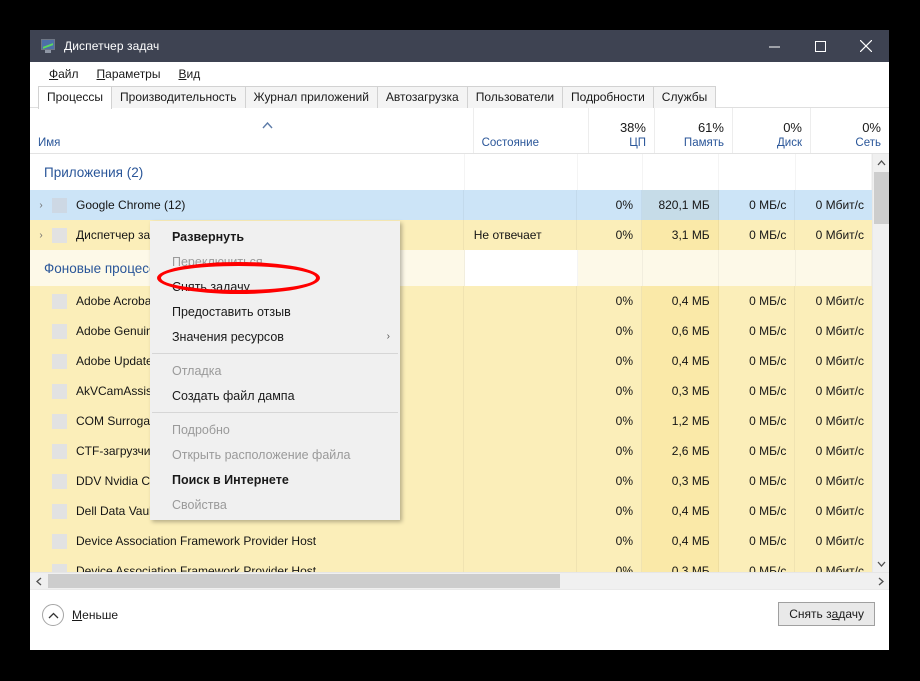 This screenshot has height=681, width=920. Describe the element at coordinates (515, 97) in the screenshot. I see `tab-users: Пользователи` at that location.